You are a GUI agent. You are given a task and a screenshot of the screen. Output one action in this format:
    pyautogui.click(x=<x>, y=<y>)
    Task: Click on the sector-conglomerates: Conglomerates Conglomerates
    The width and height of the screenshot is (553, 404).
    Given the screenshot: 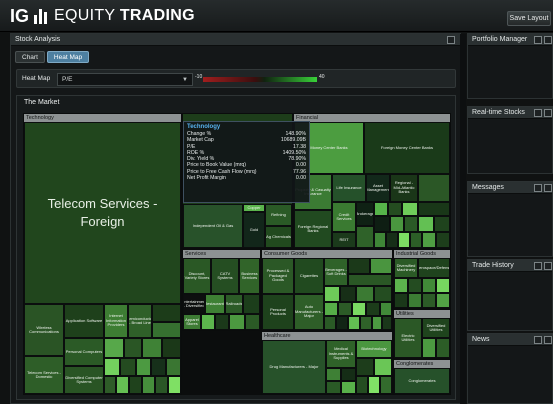 What is the action you would take?
    pyautogui.click(x=422, y=377)
    